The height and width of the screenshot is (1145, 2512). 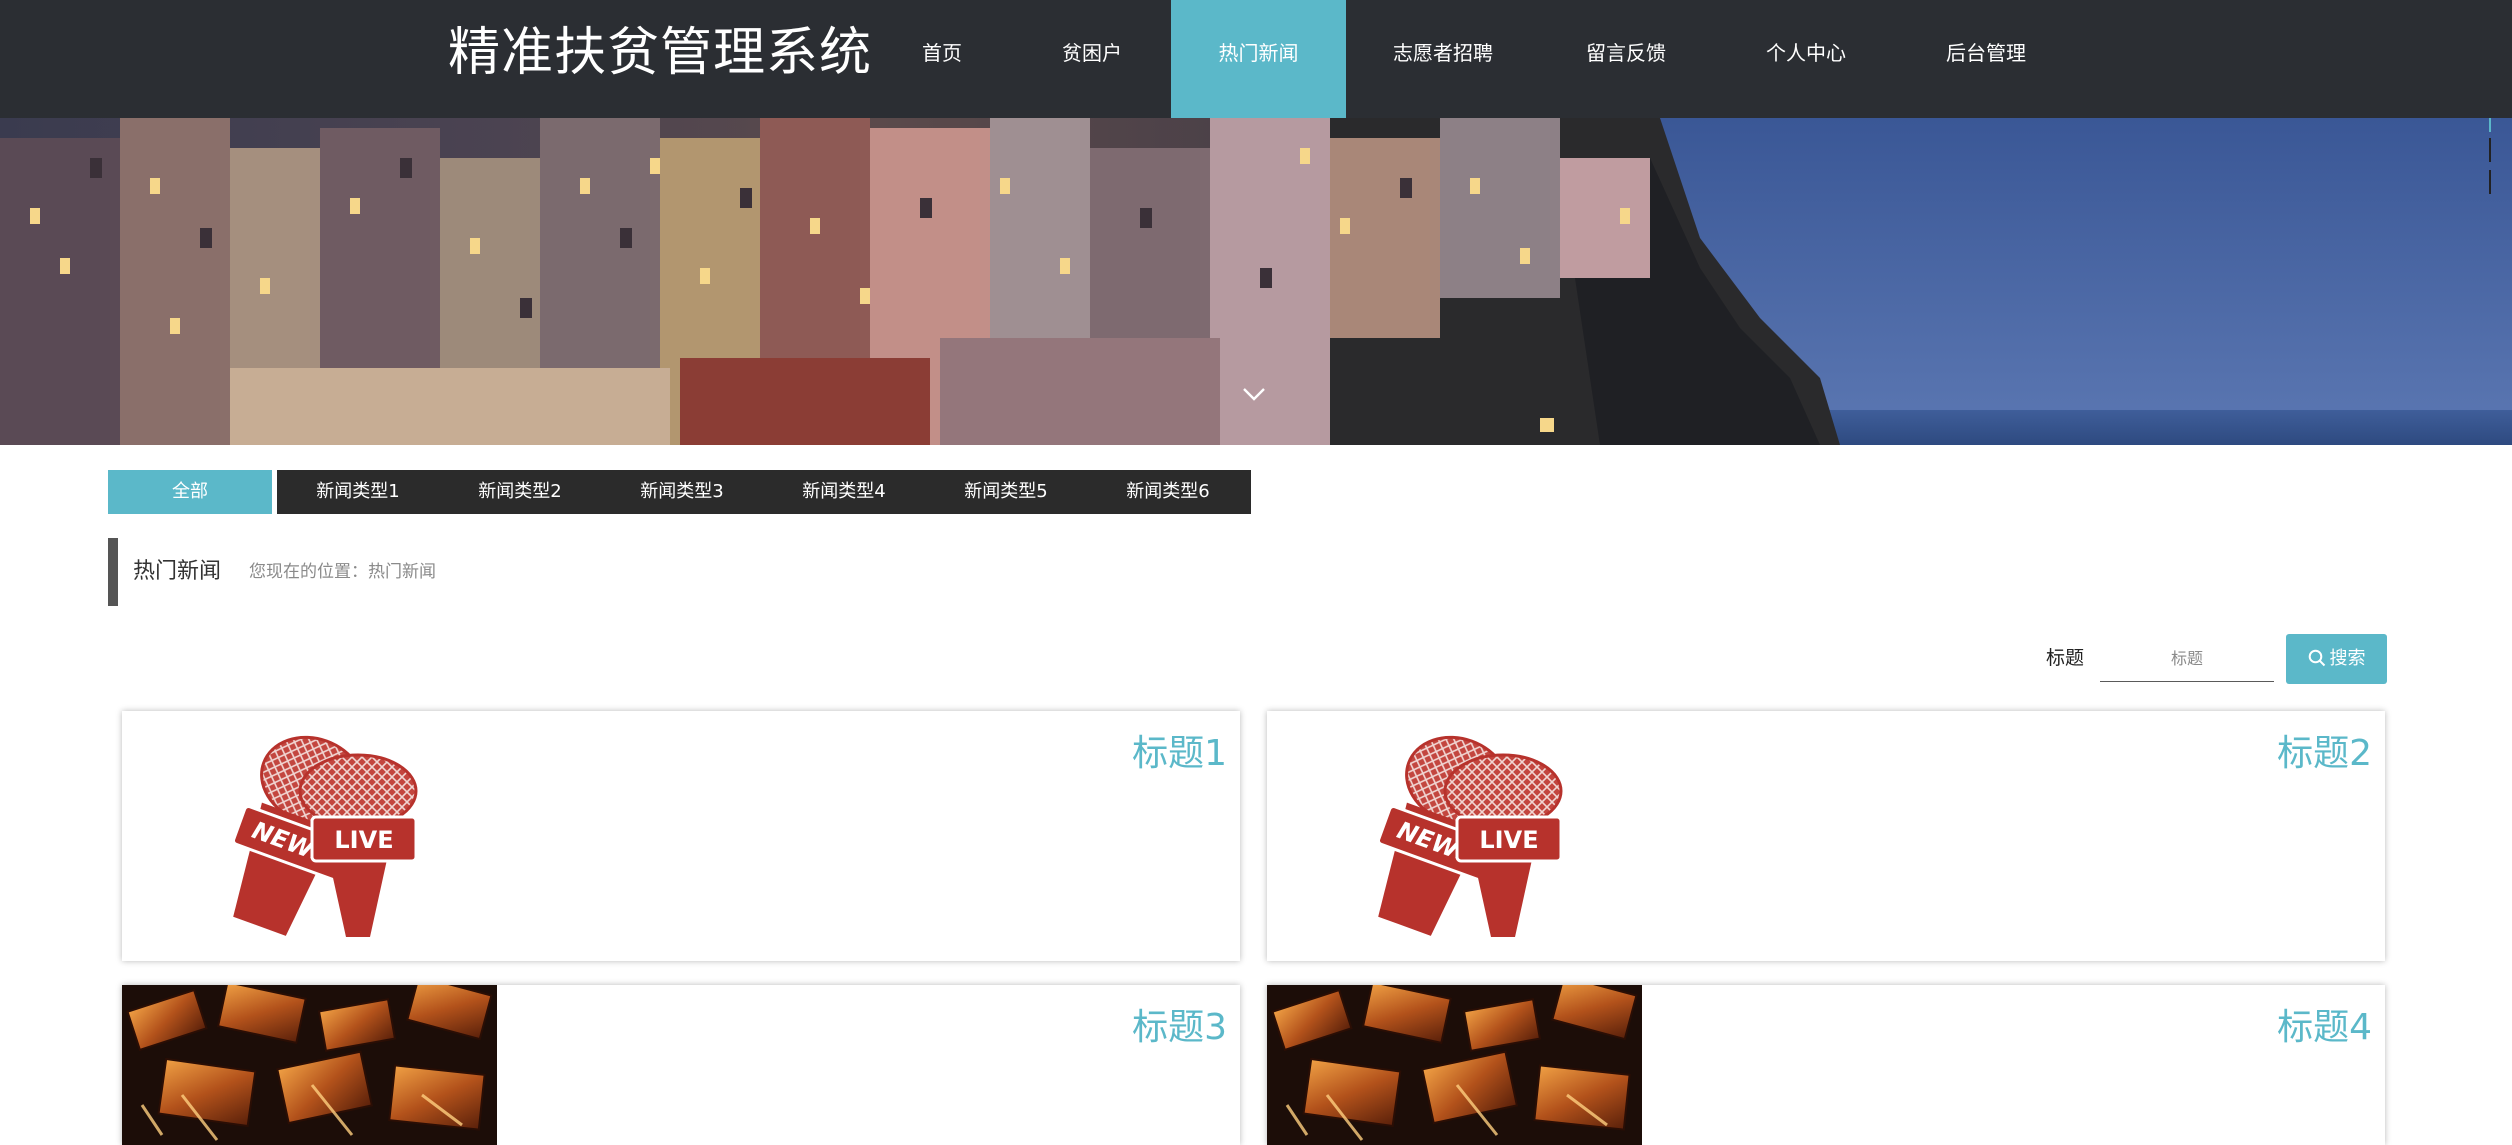 I want to click on category-tab-type-4: 新闻类型4, so click(x=844, y=492).